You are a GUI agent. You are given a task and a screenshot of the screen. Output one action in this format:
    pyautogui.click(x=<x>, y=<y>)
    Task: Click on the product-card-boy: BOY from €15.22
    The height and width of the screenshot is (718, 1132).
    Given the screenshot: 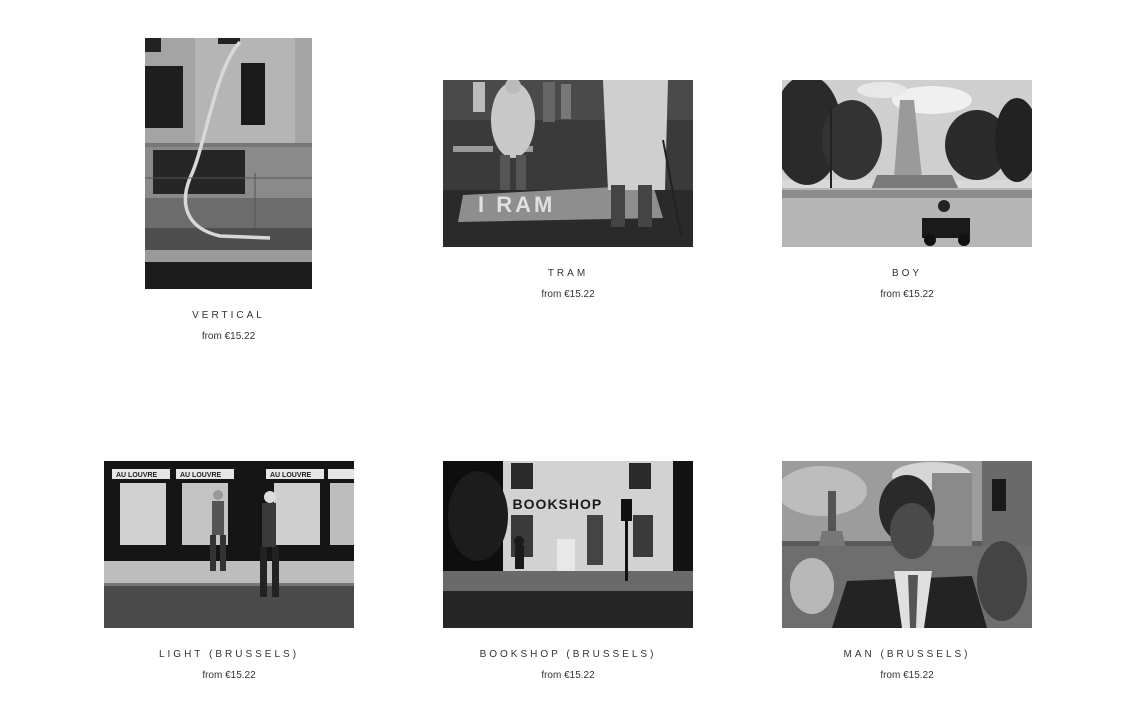 What is the action you would take?
    pyautogui.click(x=907, y=193)
    